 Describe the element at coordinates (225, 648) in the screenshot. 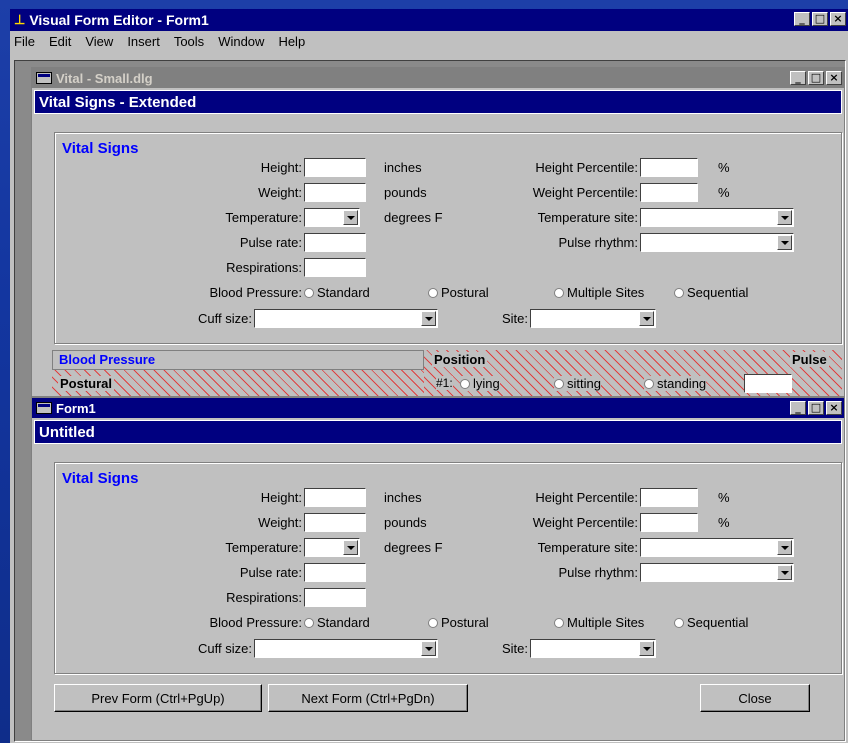

I see `cuff-size-label: Cuff size:` at that location.